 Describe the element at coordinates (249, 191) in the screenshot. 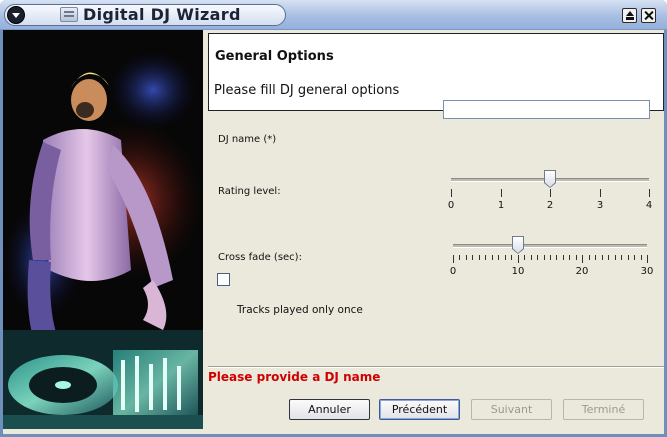

I see `rating-level-label: Rating level:` at that location.